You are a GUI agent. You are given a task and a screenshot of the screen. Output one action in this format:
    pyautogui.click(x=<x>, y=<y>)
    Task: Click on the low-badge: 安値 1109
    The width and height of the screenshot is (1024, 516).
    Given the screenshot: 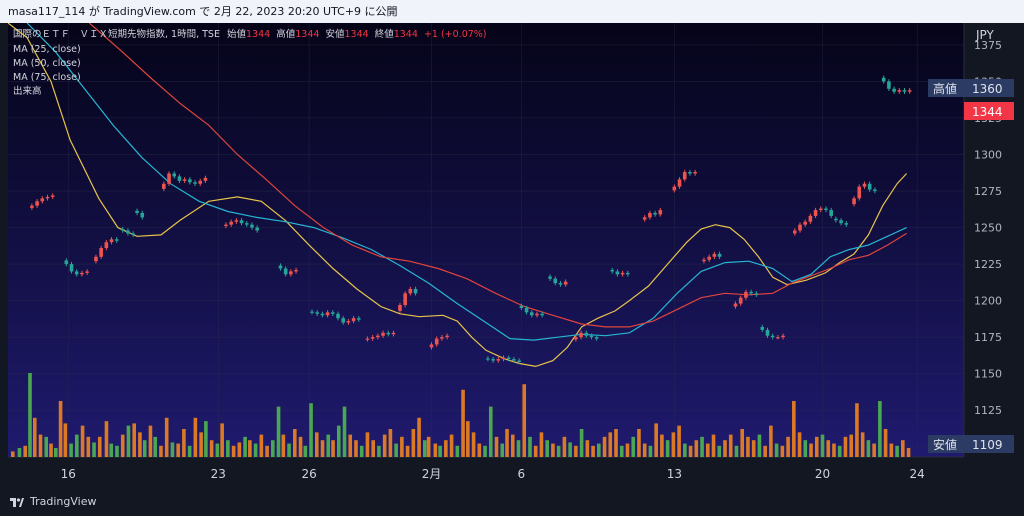 What is the action you would take?
    pyautogui.click(x=971, y=444)
    